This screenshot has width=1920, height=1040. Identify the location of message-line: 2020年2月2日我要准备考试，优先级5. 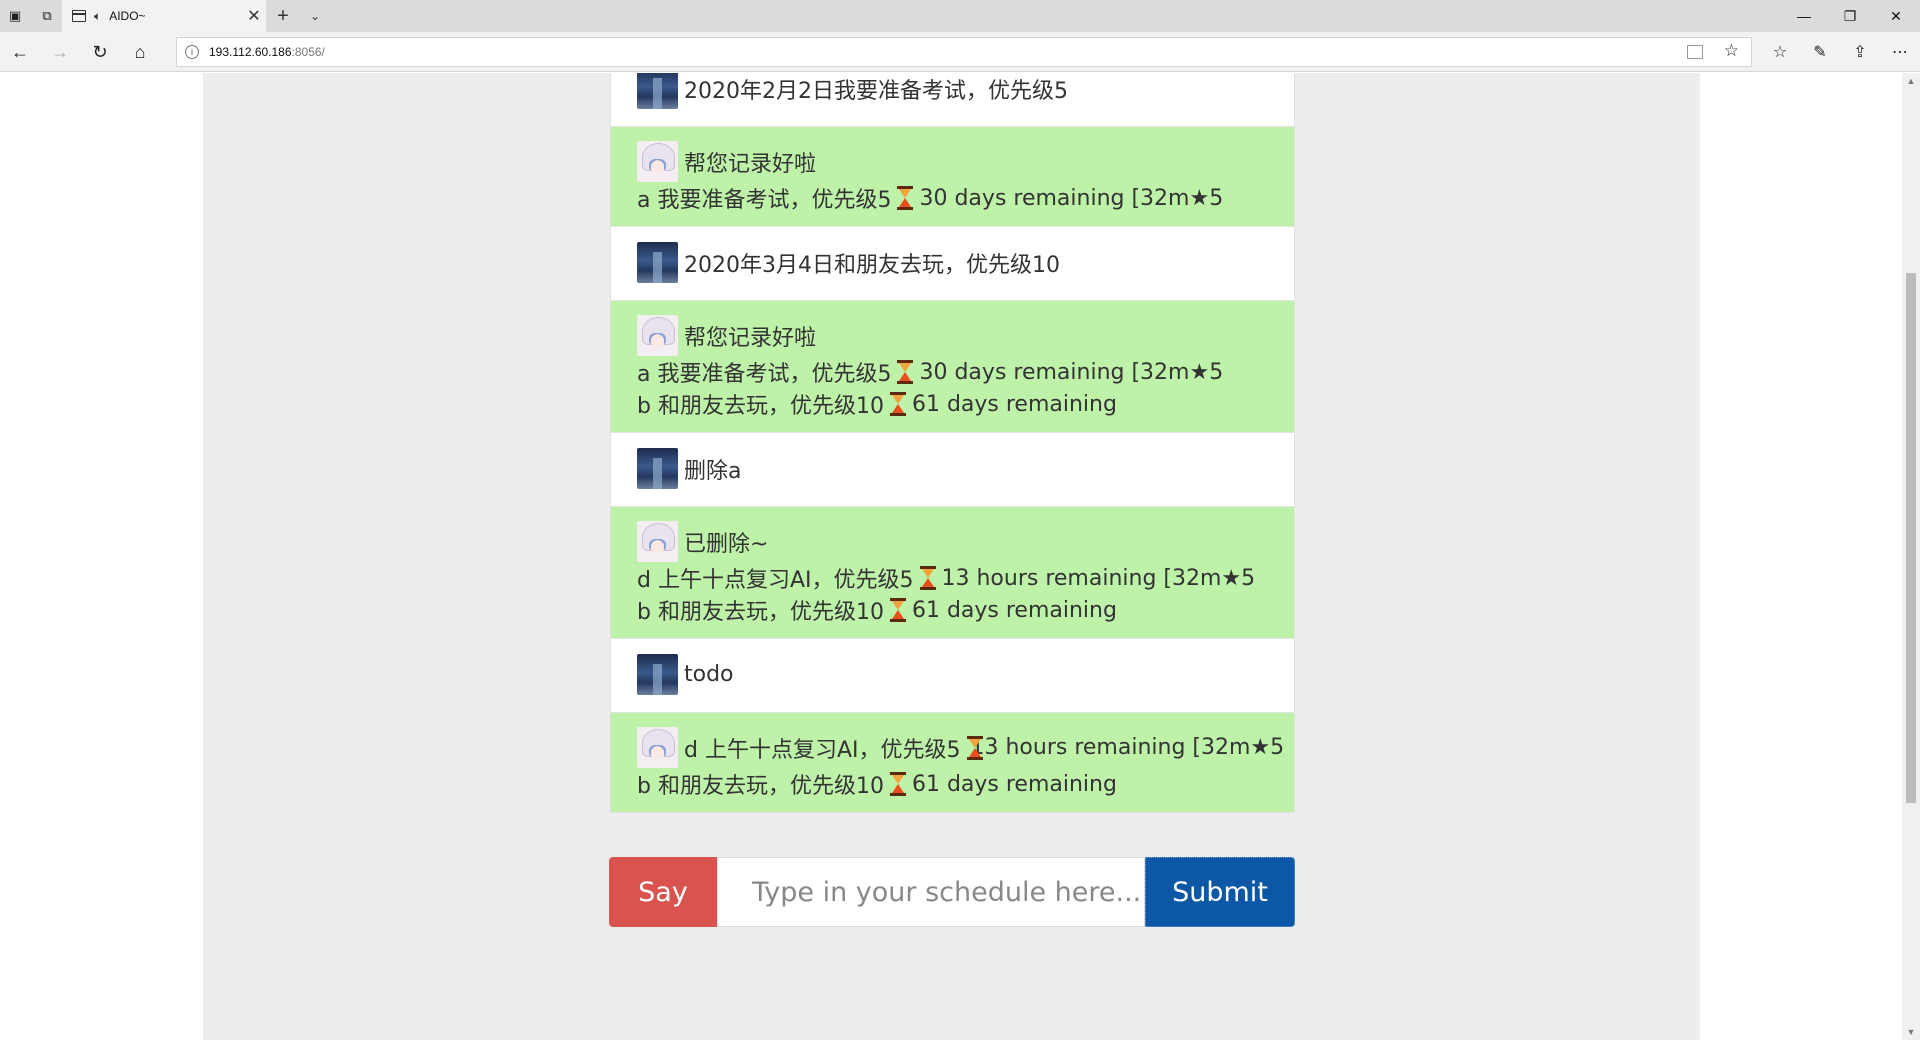
(952, 91).